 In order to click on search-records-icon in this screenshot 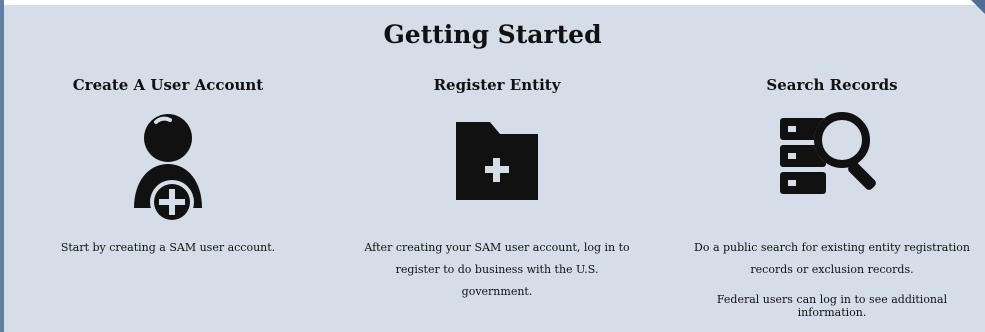, I will do `click(833, 153)`.